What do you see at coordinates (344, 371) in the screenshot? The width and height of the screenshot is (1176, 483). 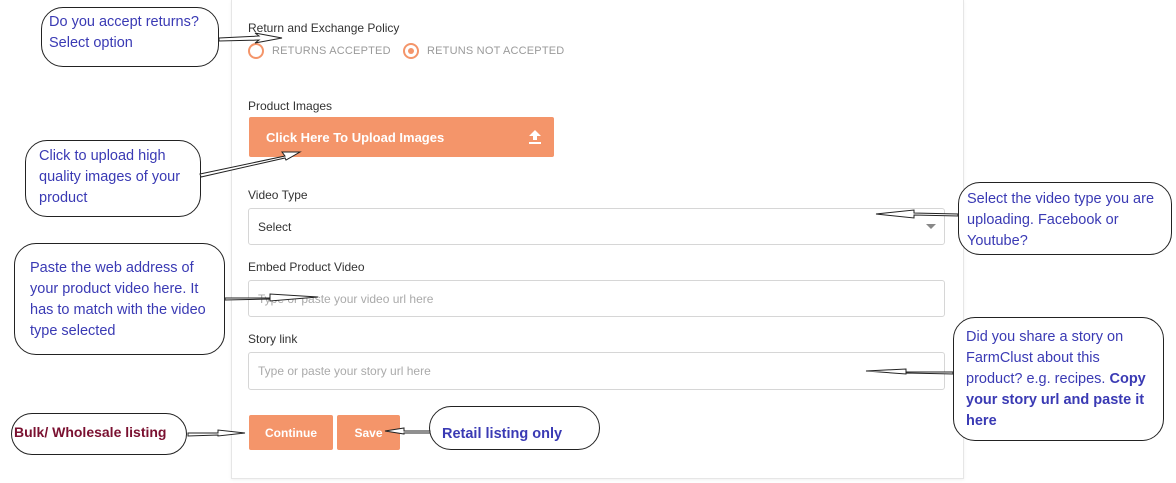 I see `story-link-placeholder: Type or paste your story url here` at bounding box center [344, 371].